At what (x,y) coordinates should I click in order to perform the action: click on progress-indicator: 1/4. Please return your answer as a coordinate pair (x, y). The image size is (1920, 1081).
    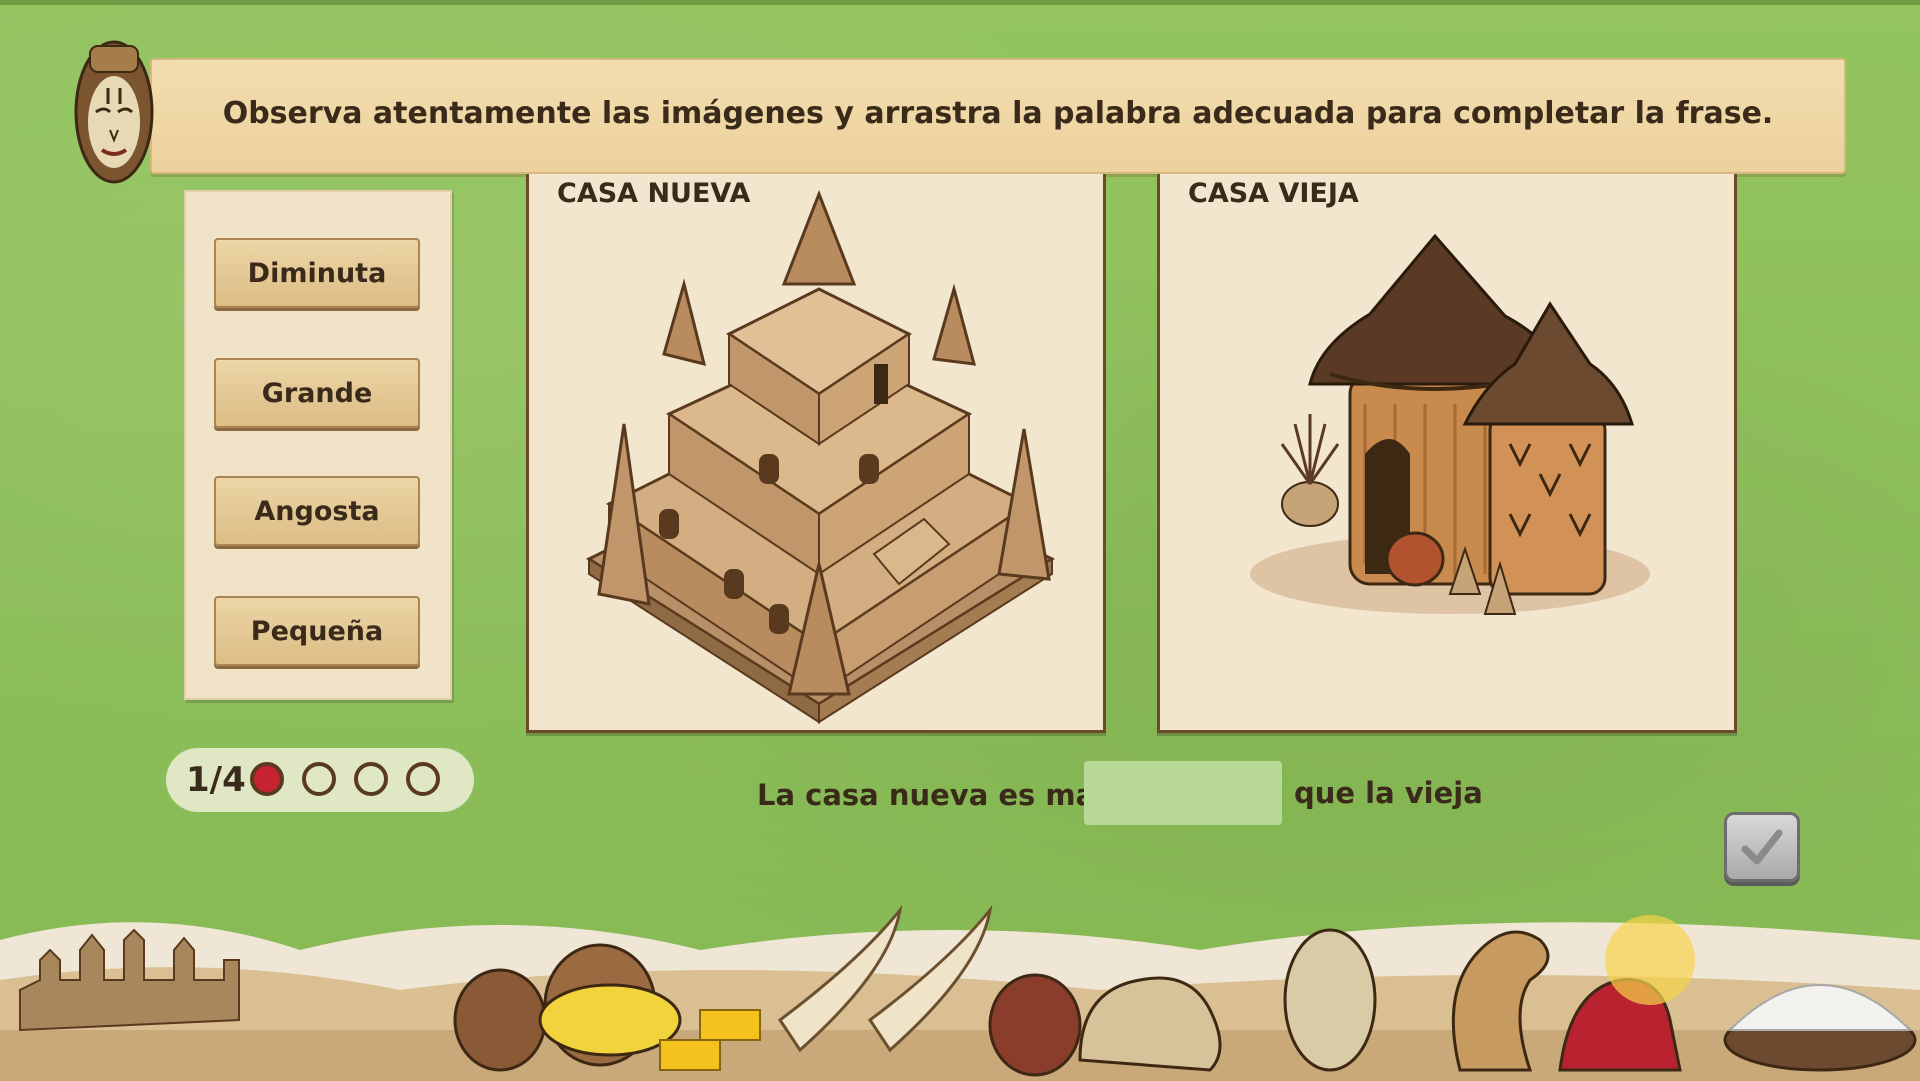
    Looking at the image, I should click on (320, 780).